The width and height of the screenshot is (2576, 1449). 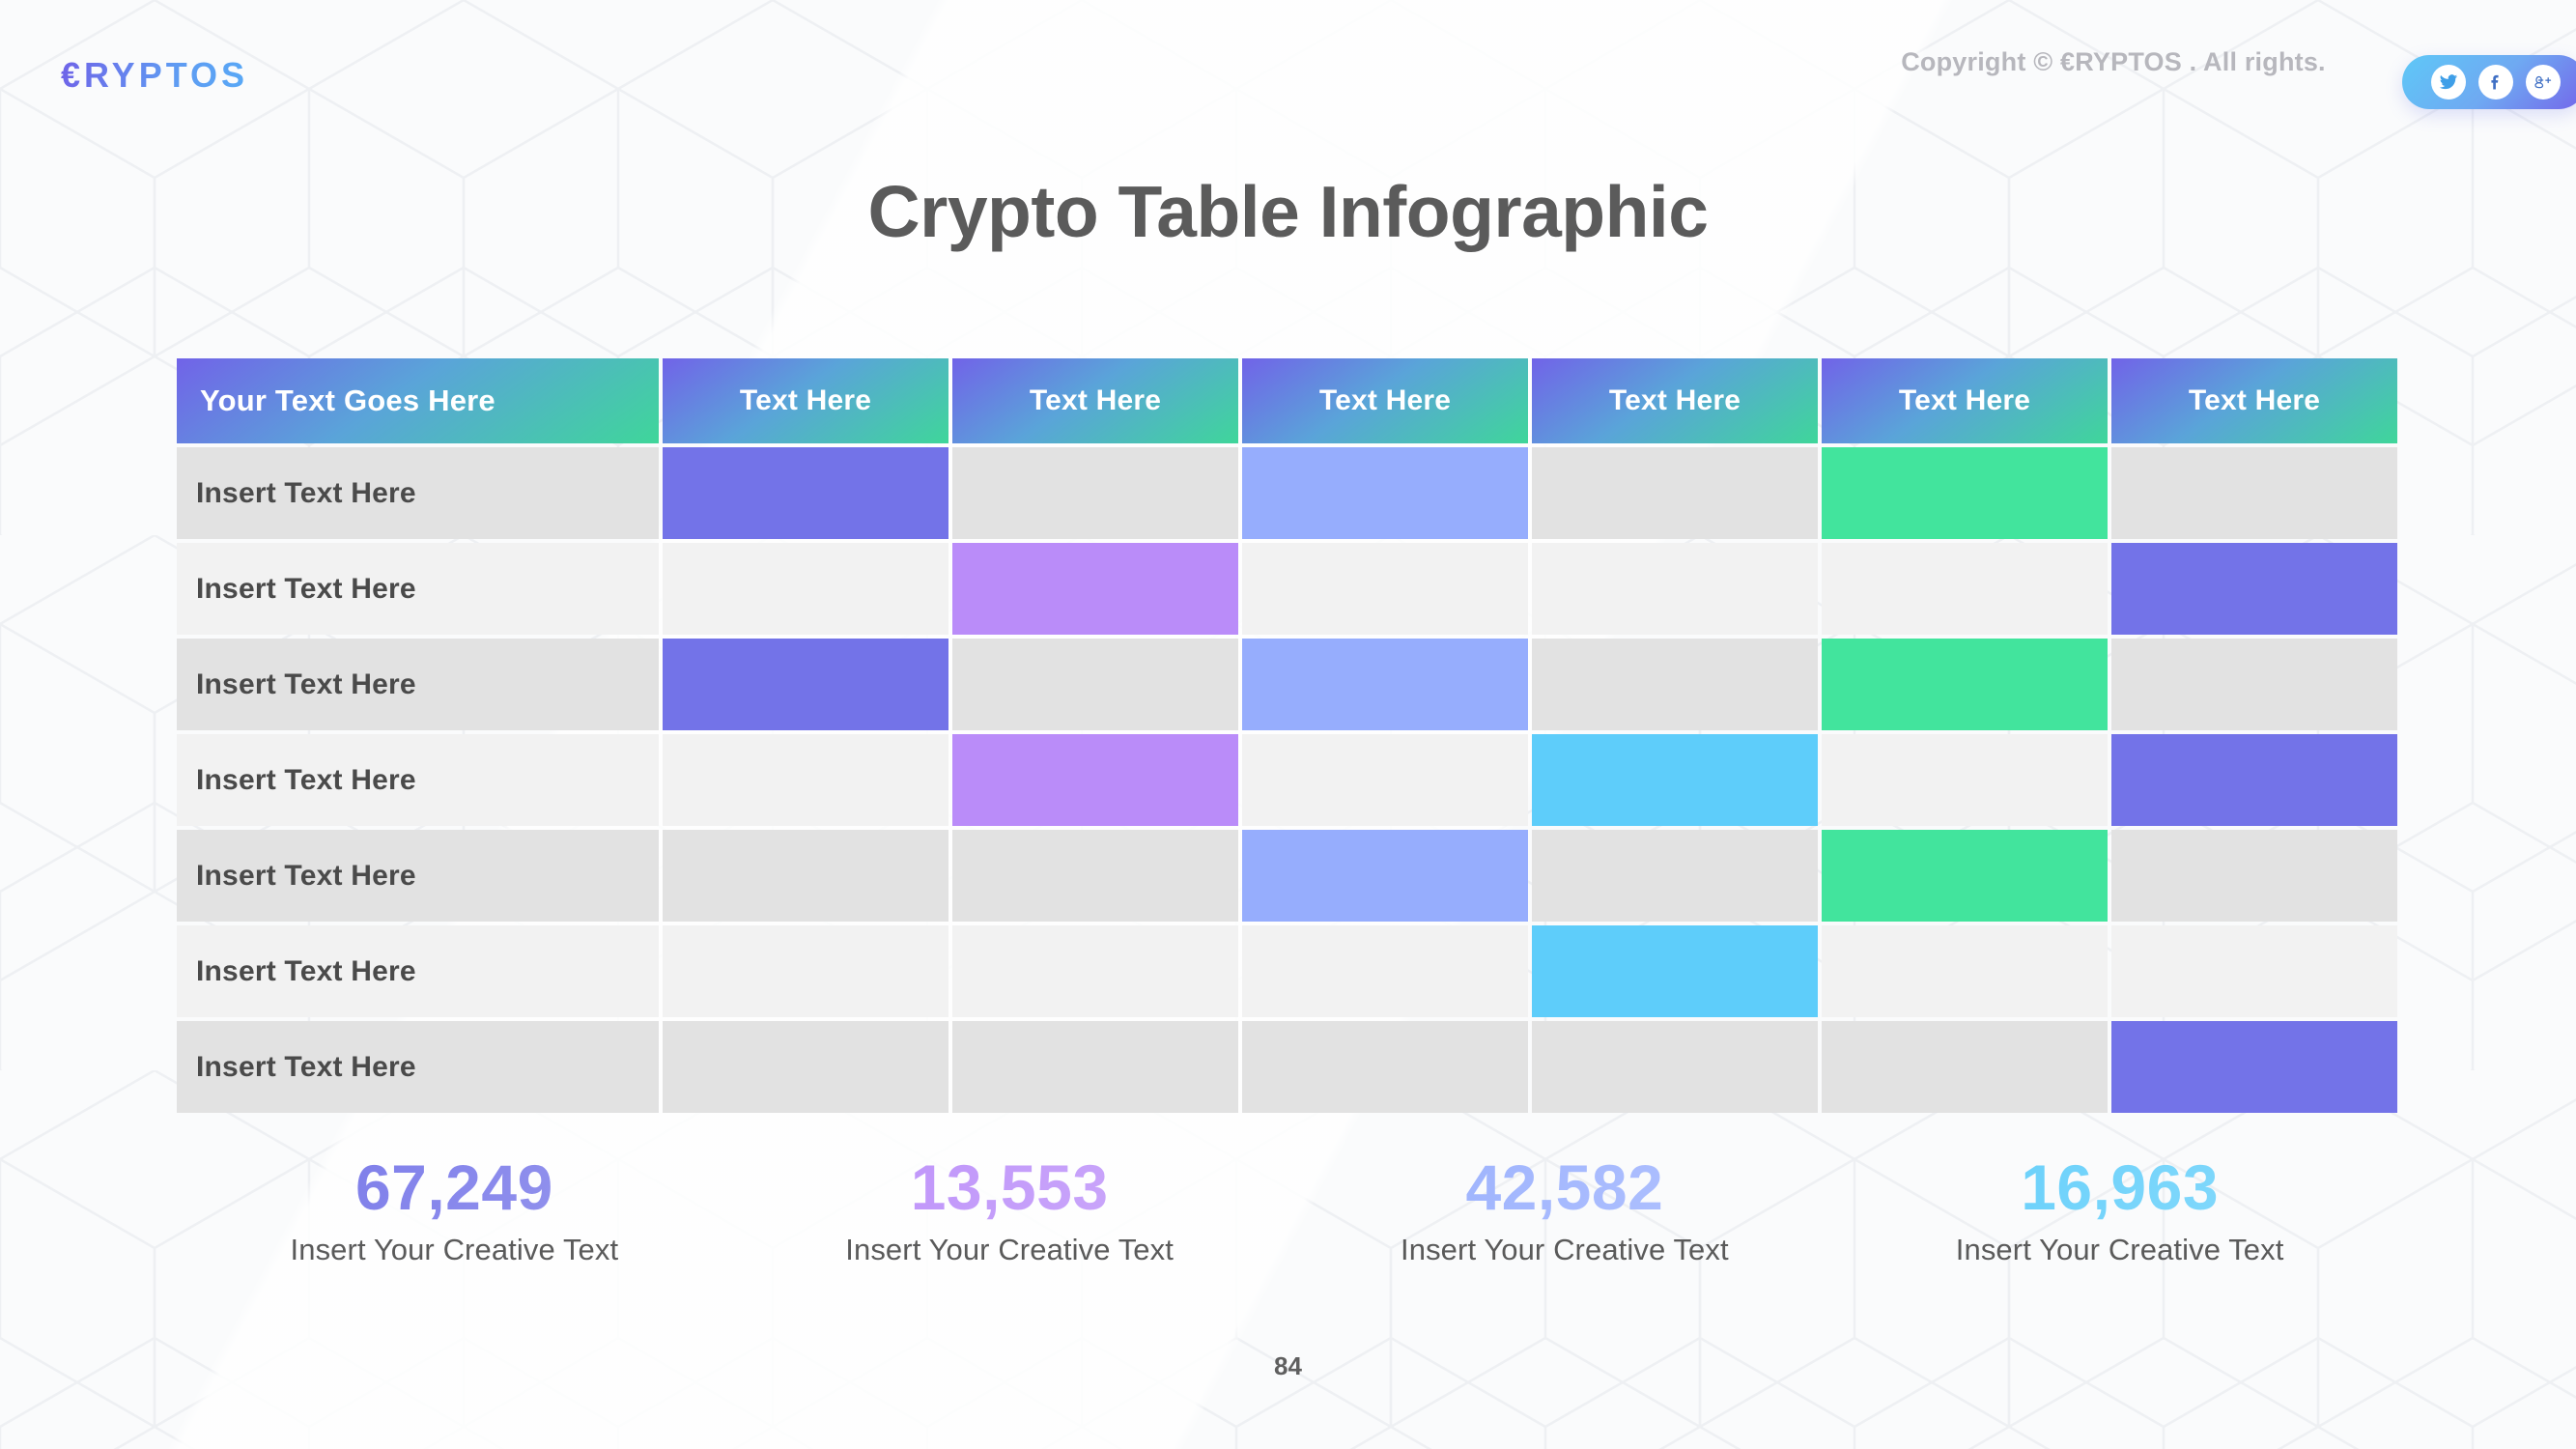 I want to click on twitter-icon, so click(x=2448, y=82).